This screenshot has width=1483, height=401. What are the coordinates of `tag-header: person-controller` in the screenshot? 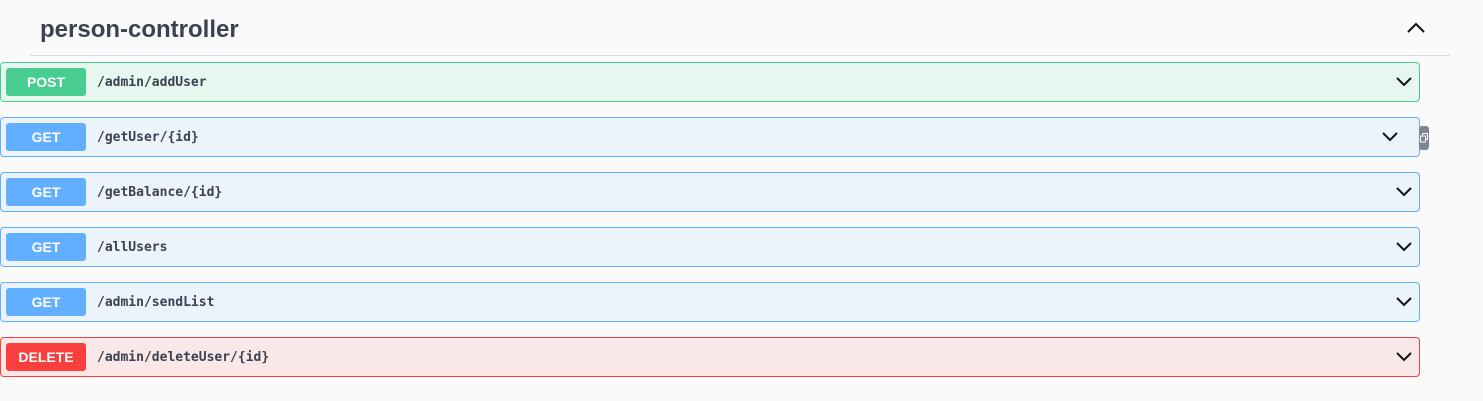 It's located at (740, 28).